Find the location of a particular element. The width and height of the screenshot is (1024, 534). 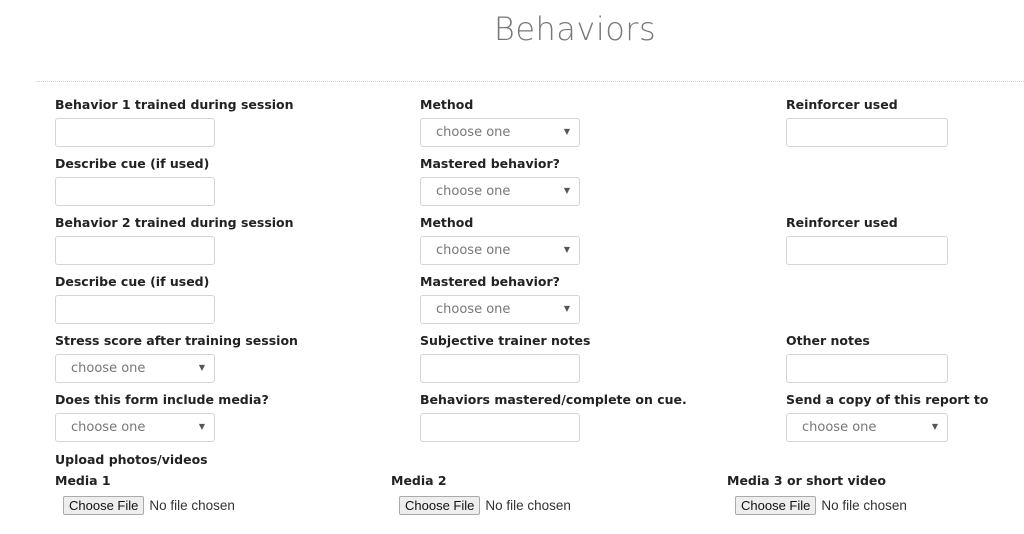

trainer-notes-label: Subjective trainer notes is located at coordinates (505, 340).